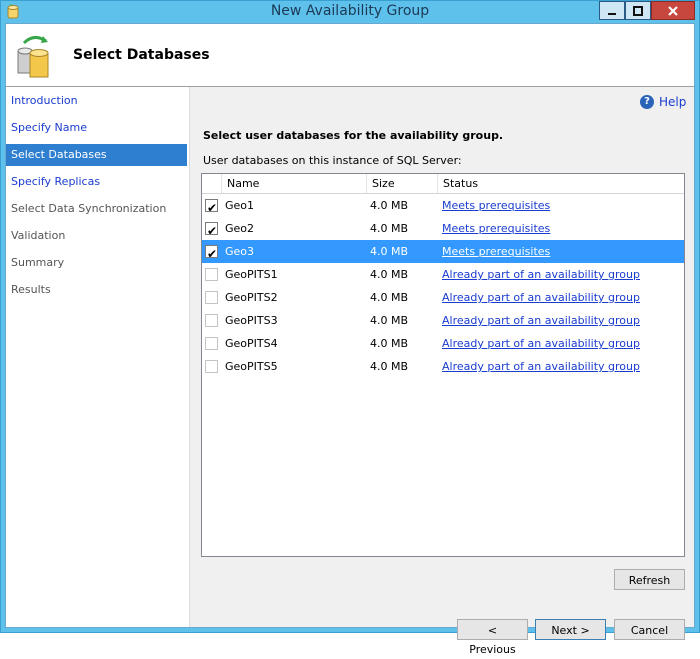 The image size is (700, 659). I want to click on window-title: New Availability Group, so click(350, 11).